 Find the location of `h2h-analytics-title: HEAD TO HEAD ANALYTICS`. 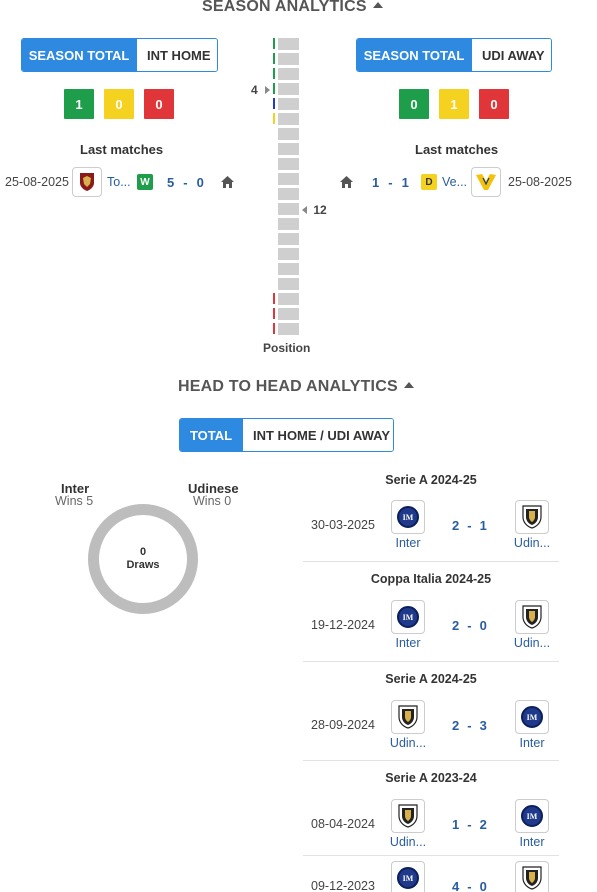

h2h-analytics-title: HEAD TO HEAD ANALYTICS is located at coordinates (296, 387).